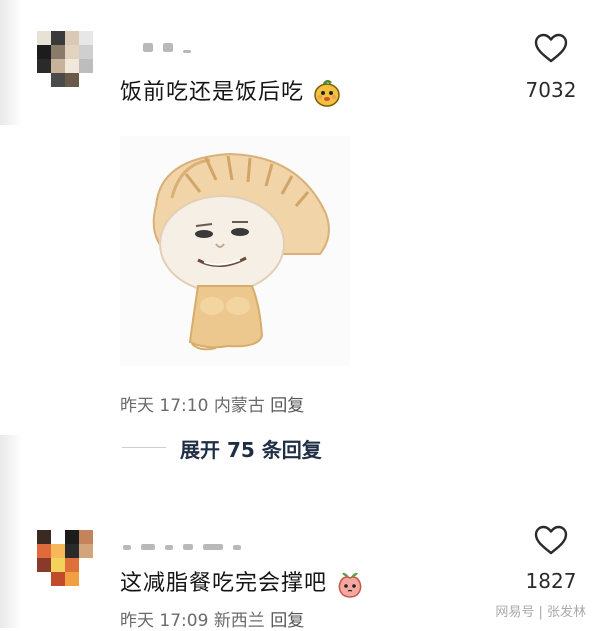 The image size is (600, 631). I want to click on comment-location: 新西兰, so click(239, 621).